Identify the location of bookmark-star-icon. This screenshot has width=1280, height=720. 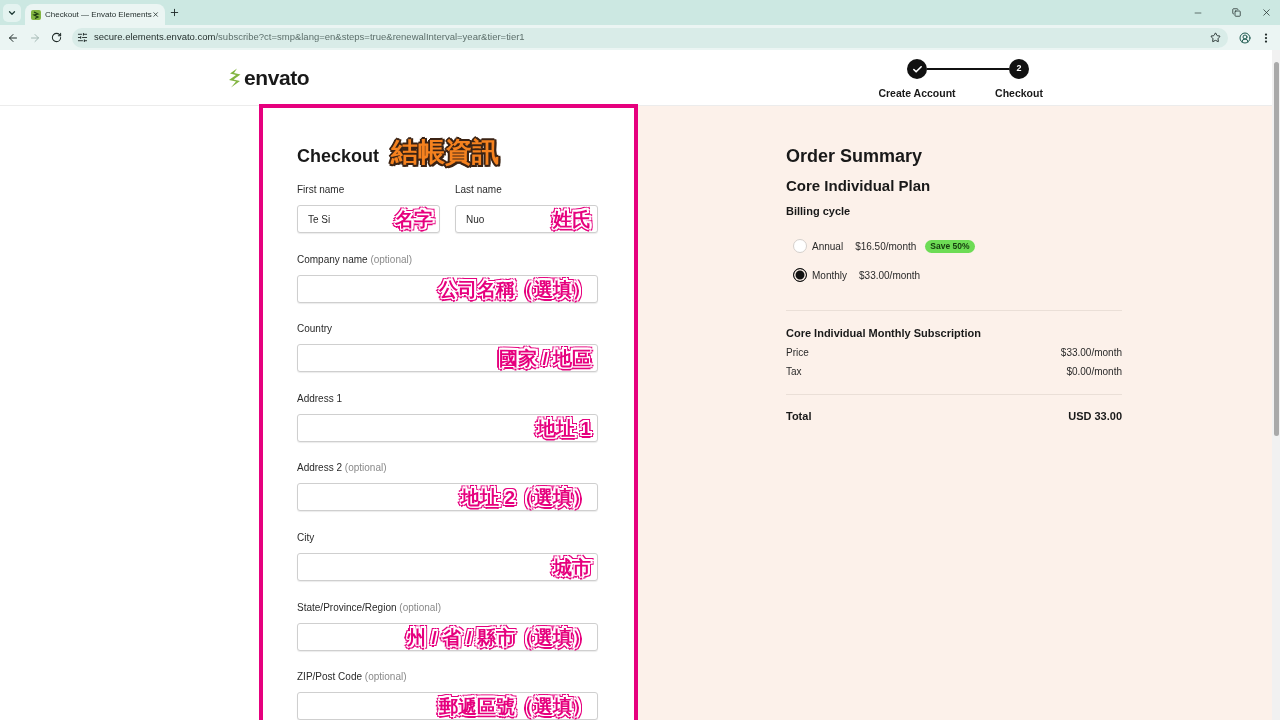
(1215, 37).